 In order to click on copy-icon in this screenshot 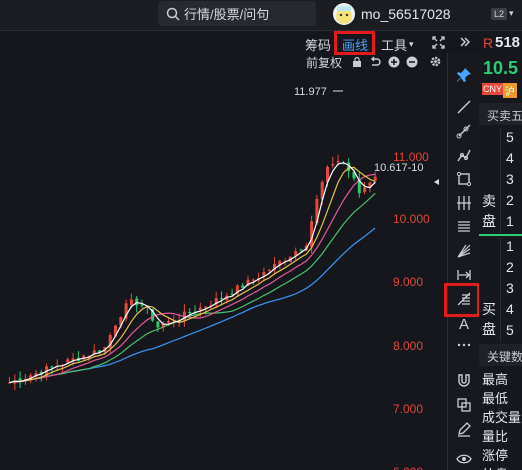, I will do `click(464, 405)`.